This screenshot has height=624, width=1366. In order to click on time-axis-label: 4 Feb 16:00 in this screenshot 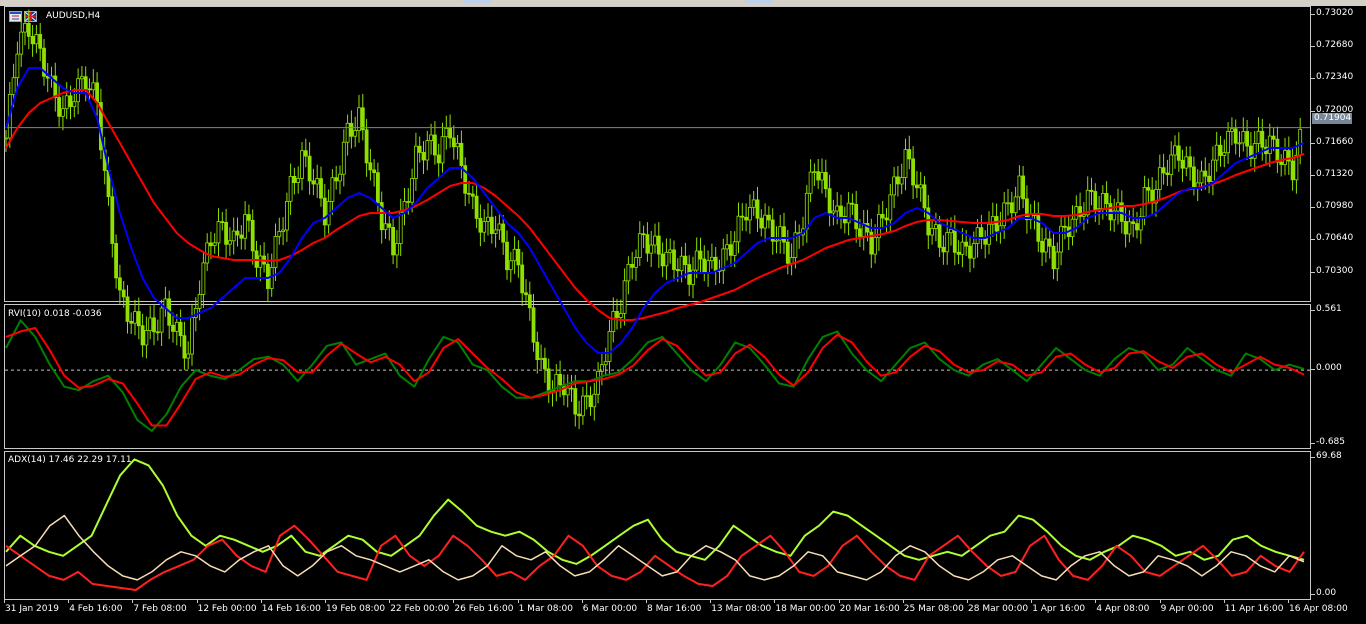, I will do `click(96, 609)`.